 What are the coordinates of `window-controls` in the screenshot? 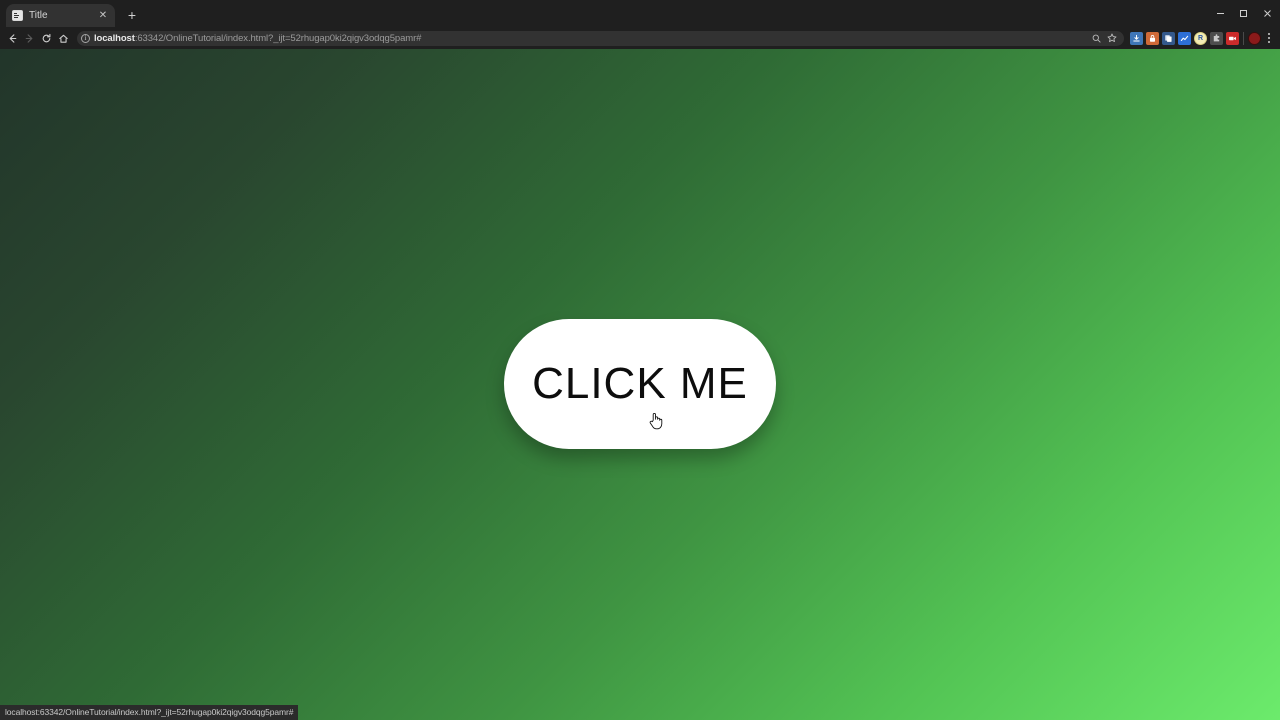 It's located at (1244, 13).